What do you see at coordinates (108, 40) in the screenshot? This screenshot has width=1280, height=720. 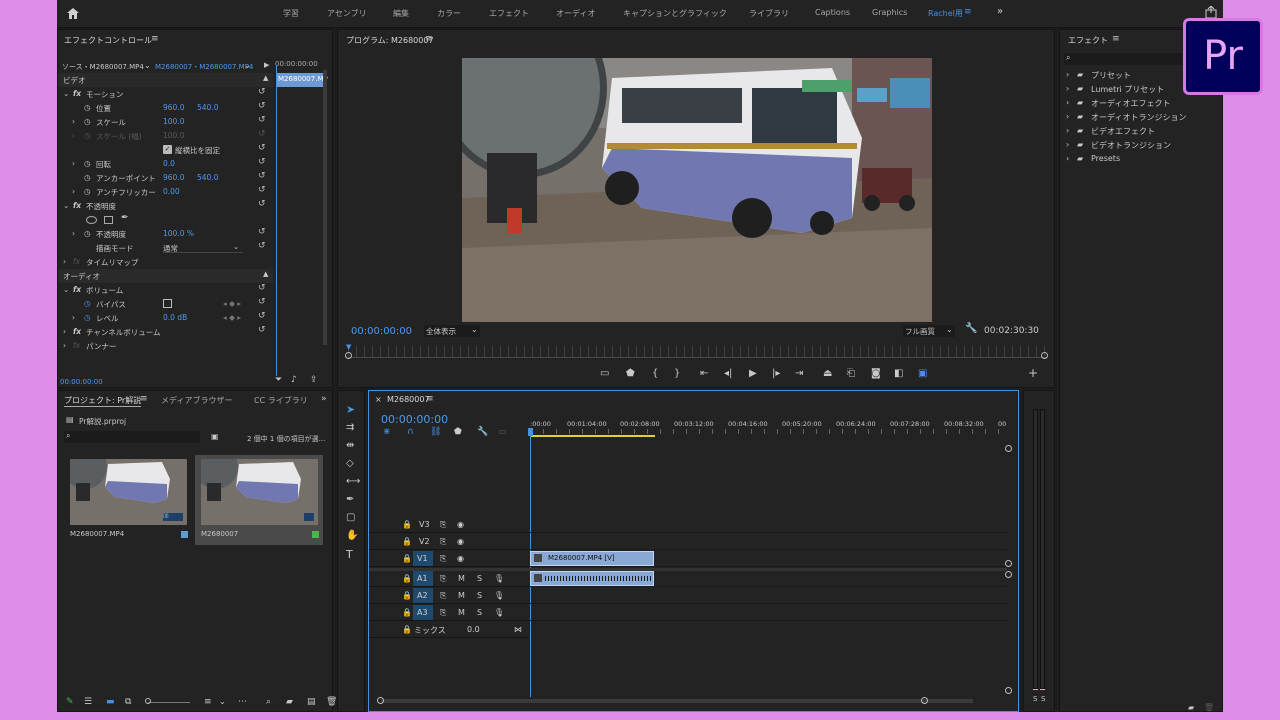 I see `effect-controls-title: エフェクトコントロール` at bounding box center [108, 40].